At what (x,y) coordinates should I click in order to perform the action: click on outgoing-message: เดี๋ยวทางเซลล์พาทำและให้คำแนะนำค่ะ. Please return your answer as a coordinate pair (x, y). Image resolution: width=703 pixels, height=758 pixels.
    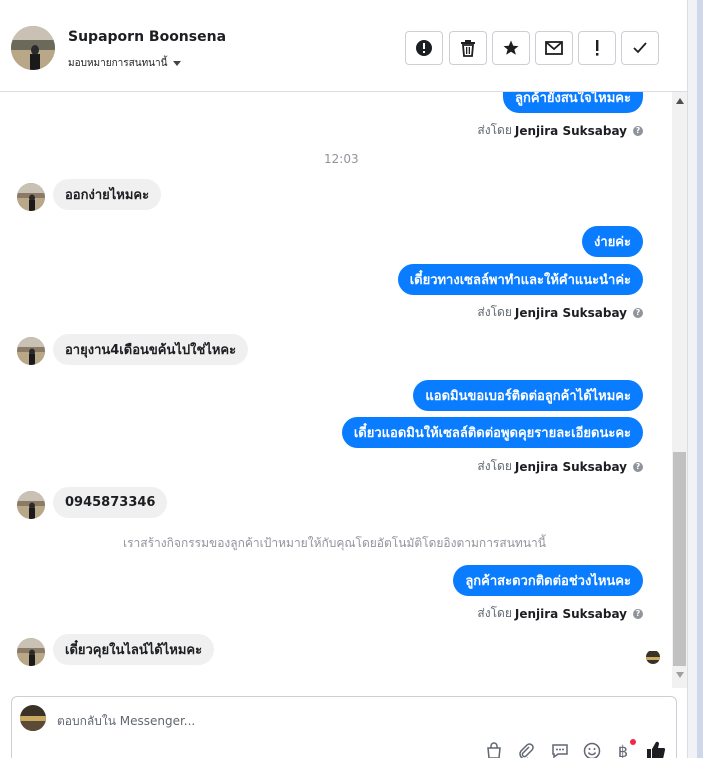
    Looking at the image, I should click on (520, 279).